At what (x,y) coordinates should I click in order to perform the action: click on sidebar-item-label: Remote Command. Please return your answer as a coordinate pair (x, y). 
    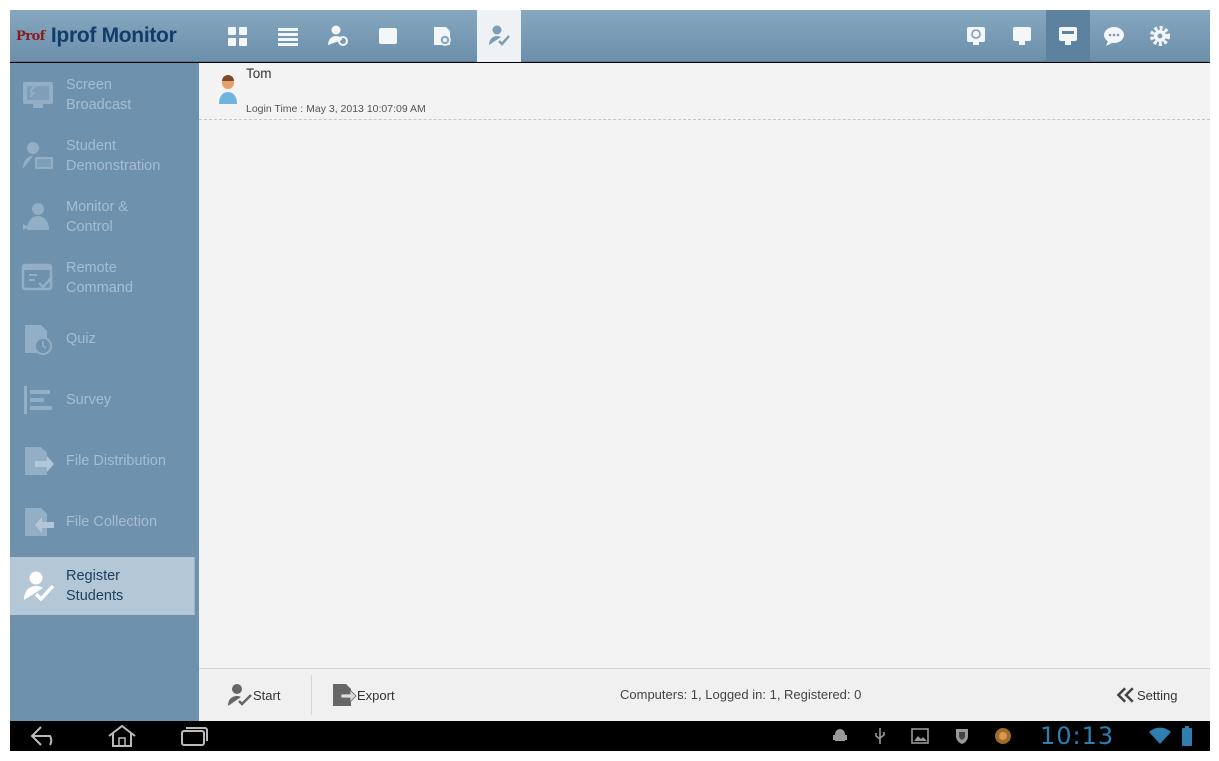
    Looking at the image, I should click on (99, 278).